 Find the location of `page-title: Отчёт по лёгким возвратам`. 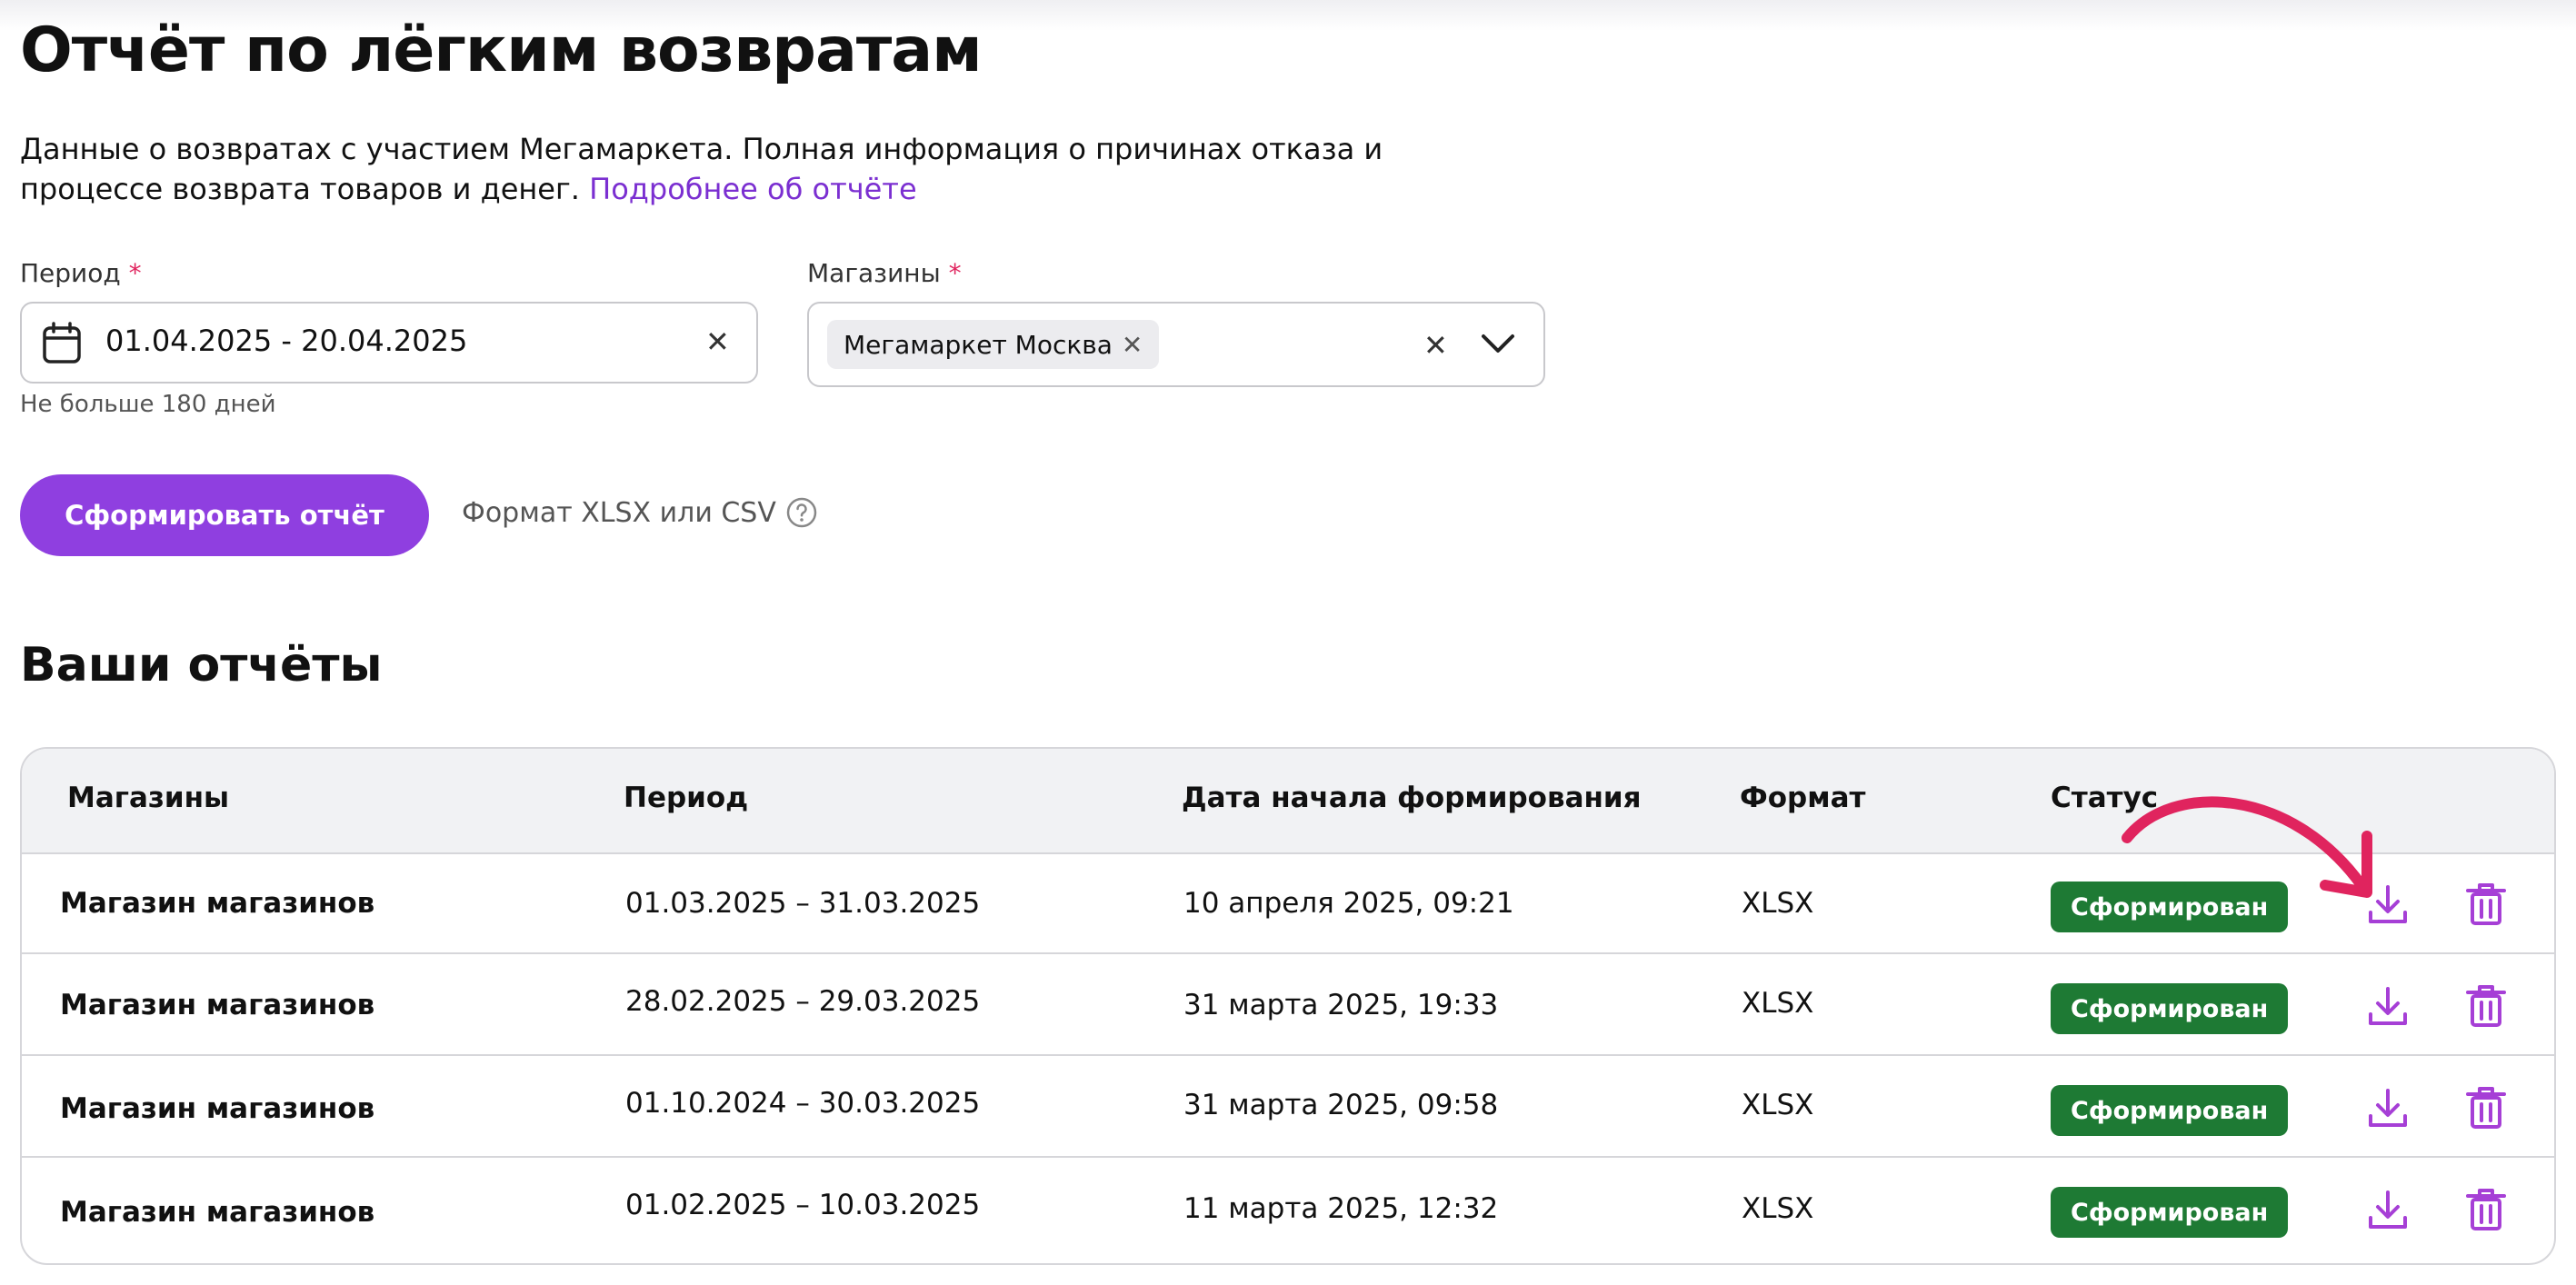

page-title: Отчёт по лёгким возвратам is located at coordinates (501, 51).